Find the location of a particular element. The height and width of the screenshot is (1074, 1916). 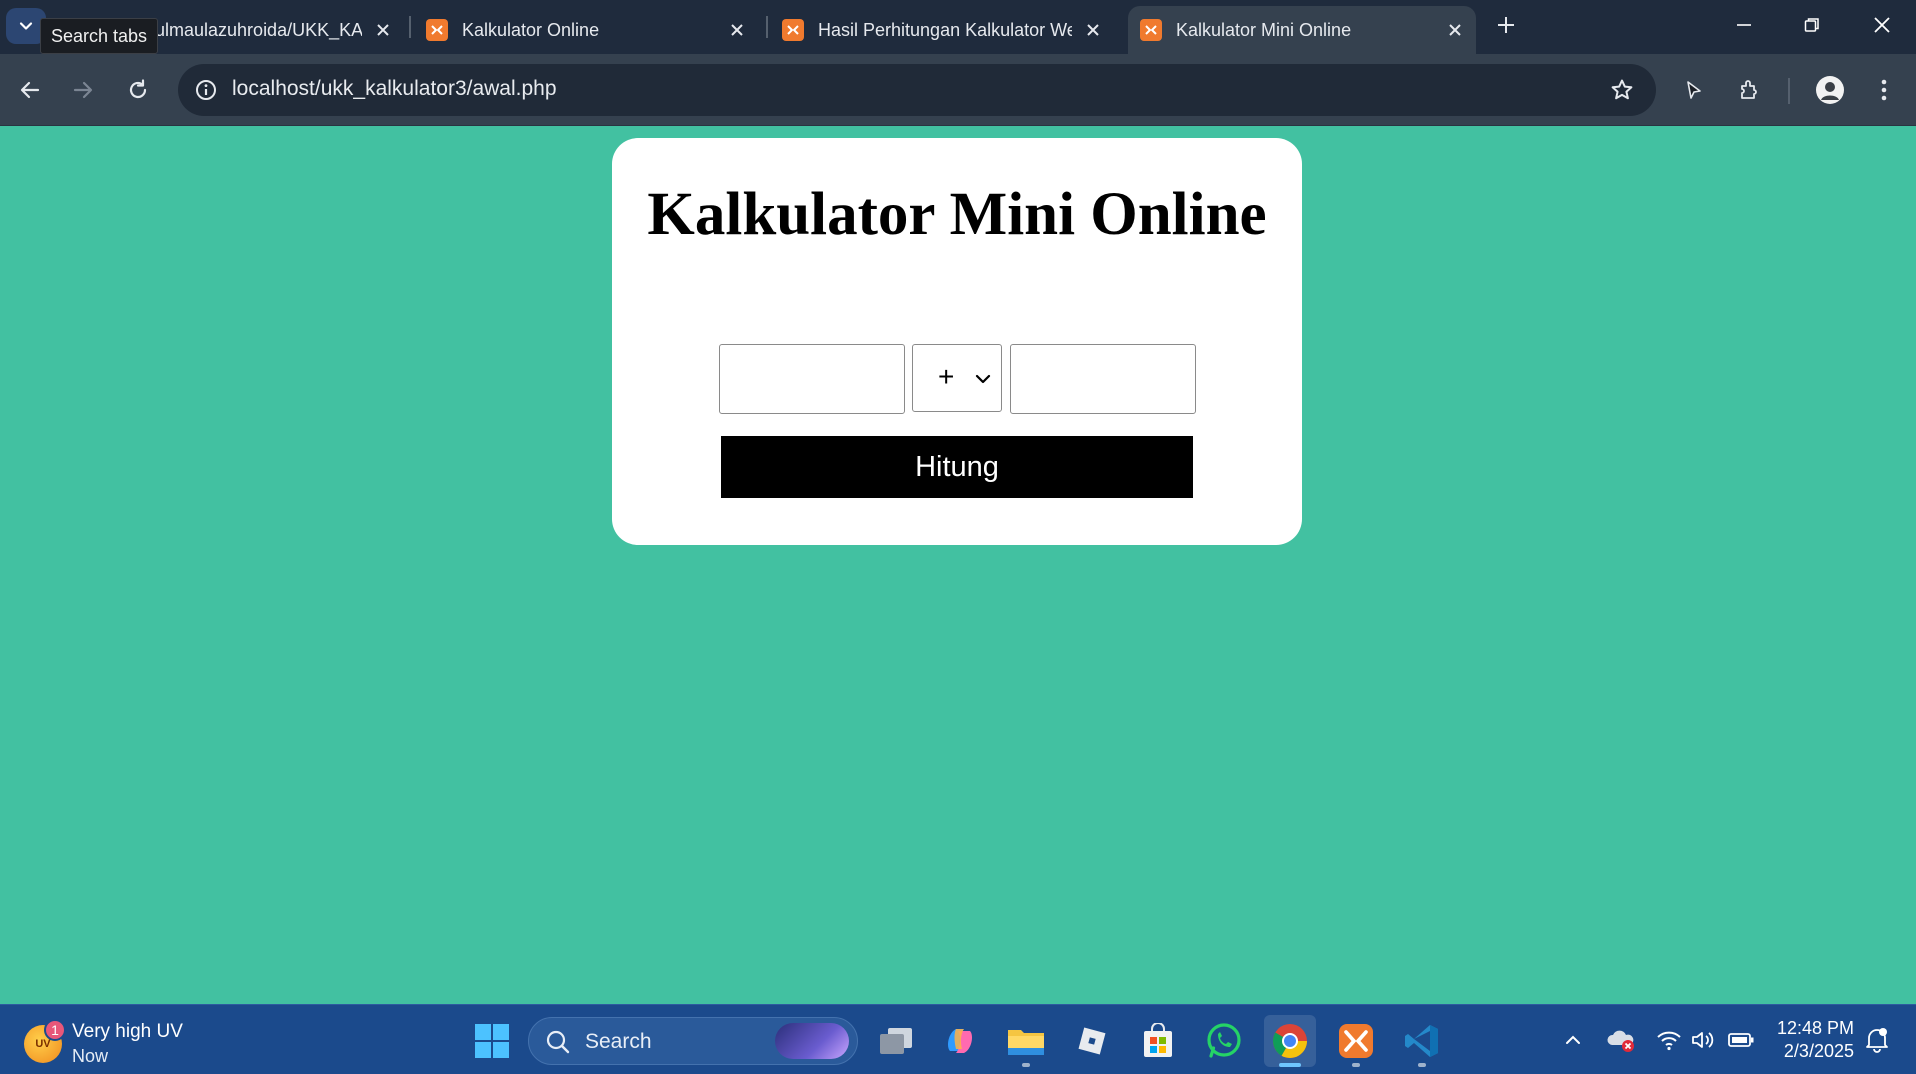

weather-widget: UV 1 Very high UV Now is located at coordinates (124, 1042).